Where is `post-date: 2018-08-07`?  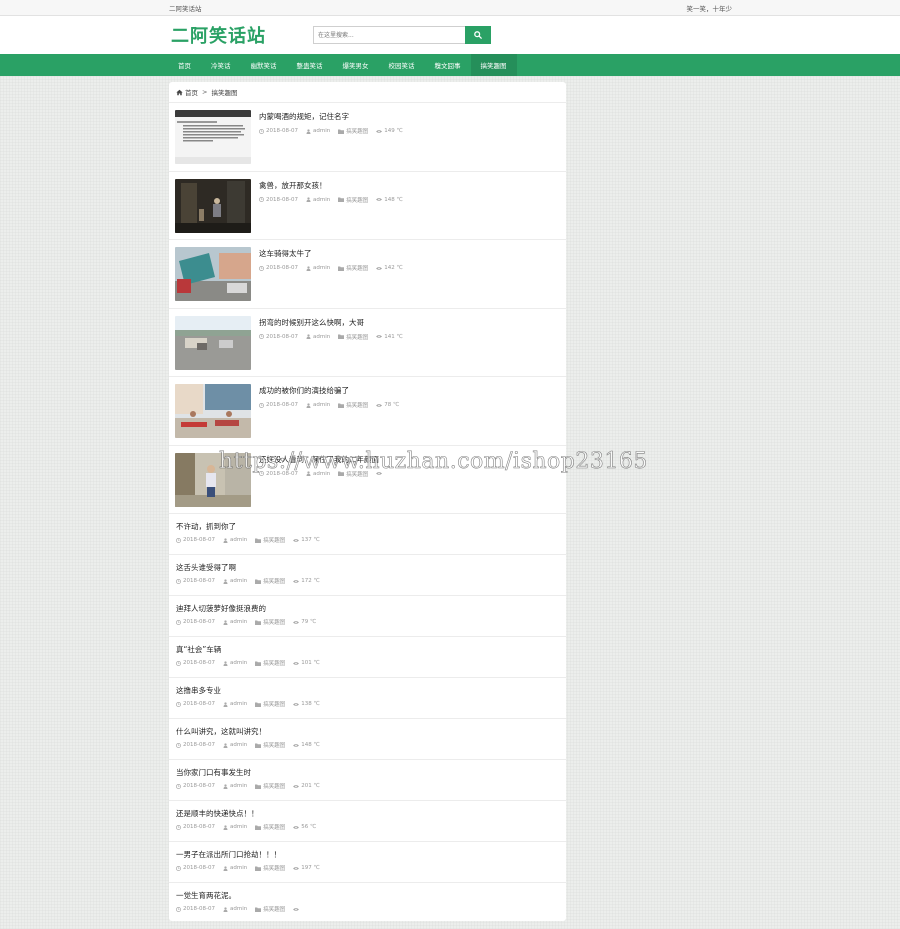 post-date: 2018-08-07 is located at coordinates (195, 868).